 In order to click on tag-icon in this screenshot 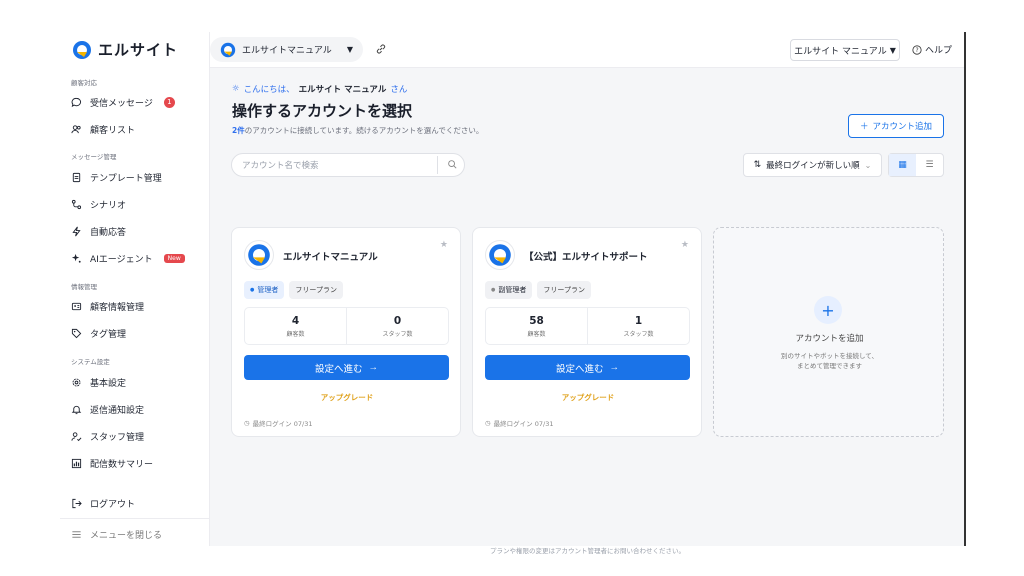, I will do `click(76, 333)`.